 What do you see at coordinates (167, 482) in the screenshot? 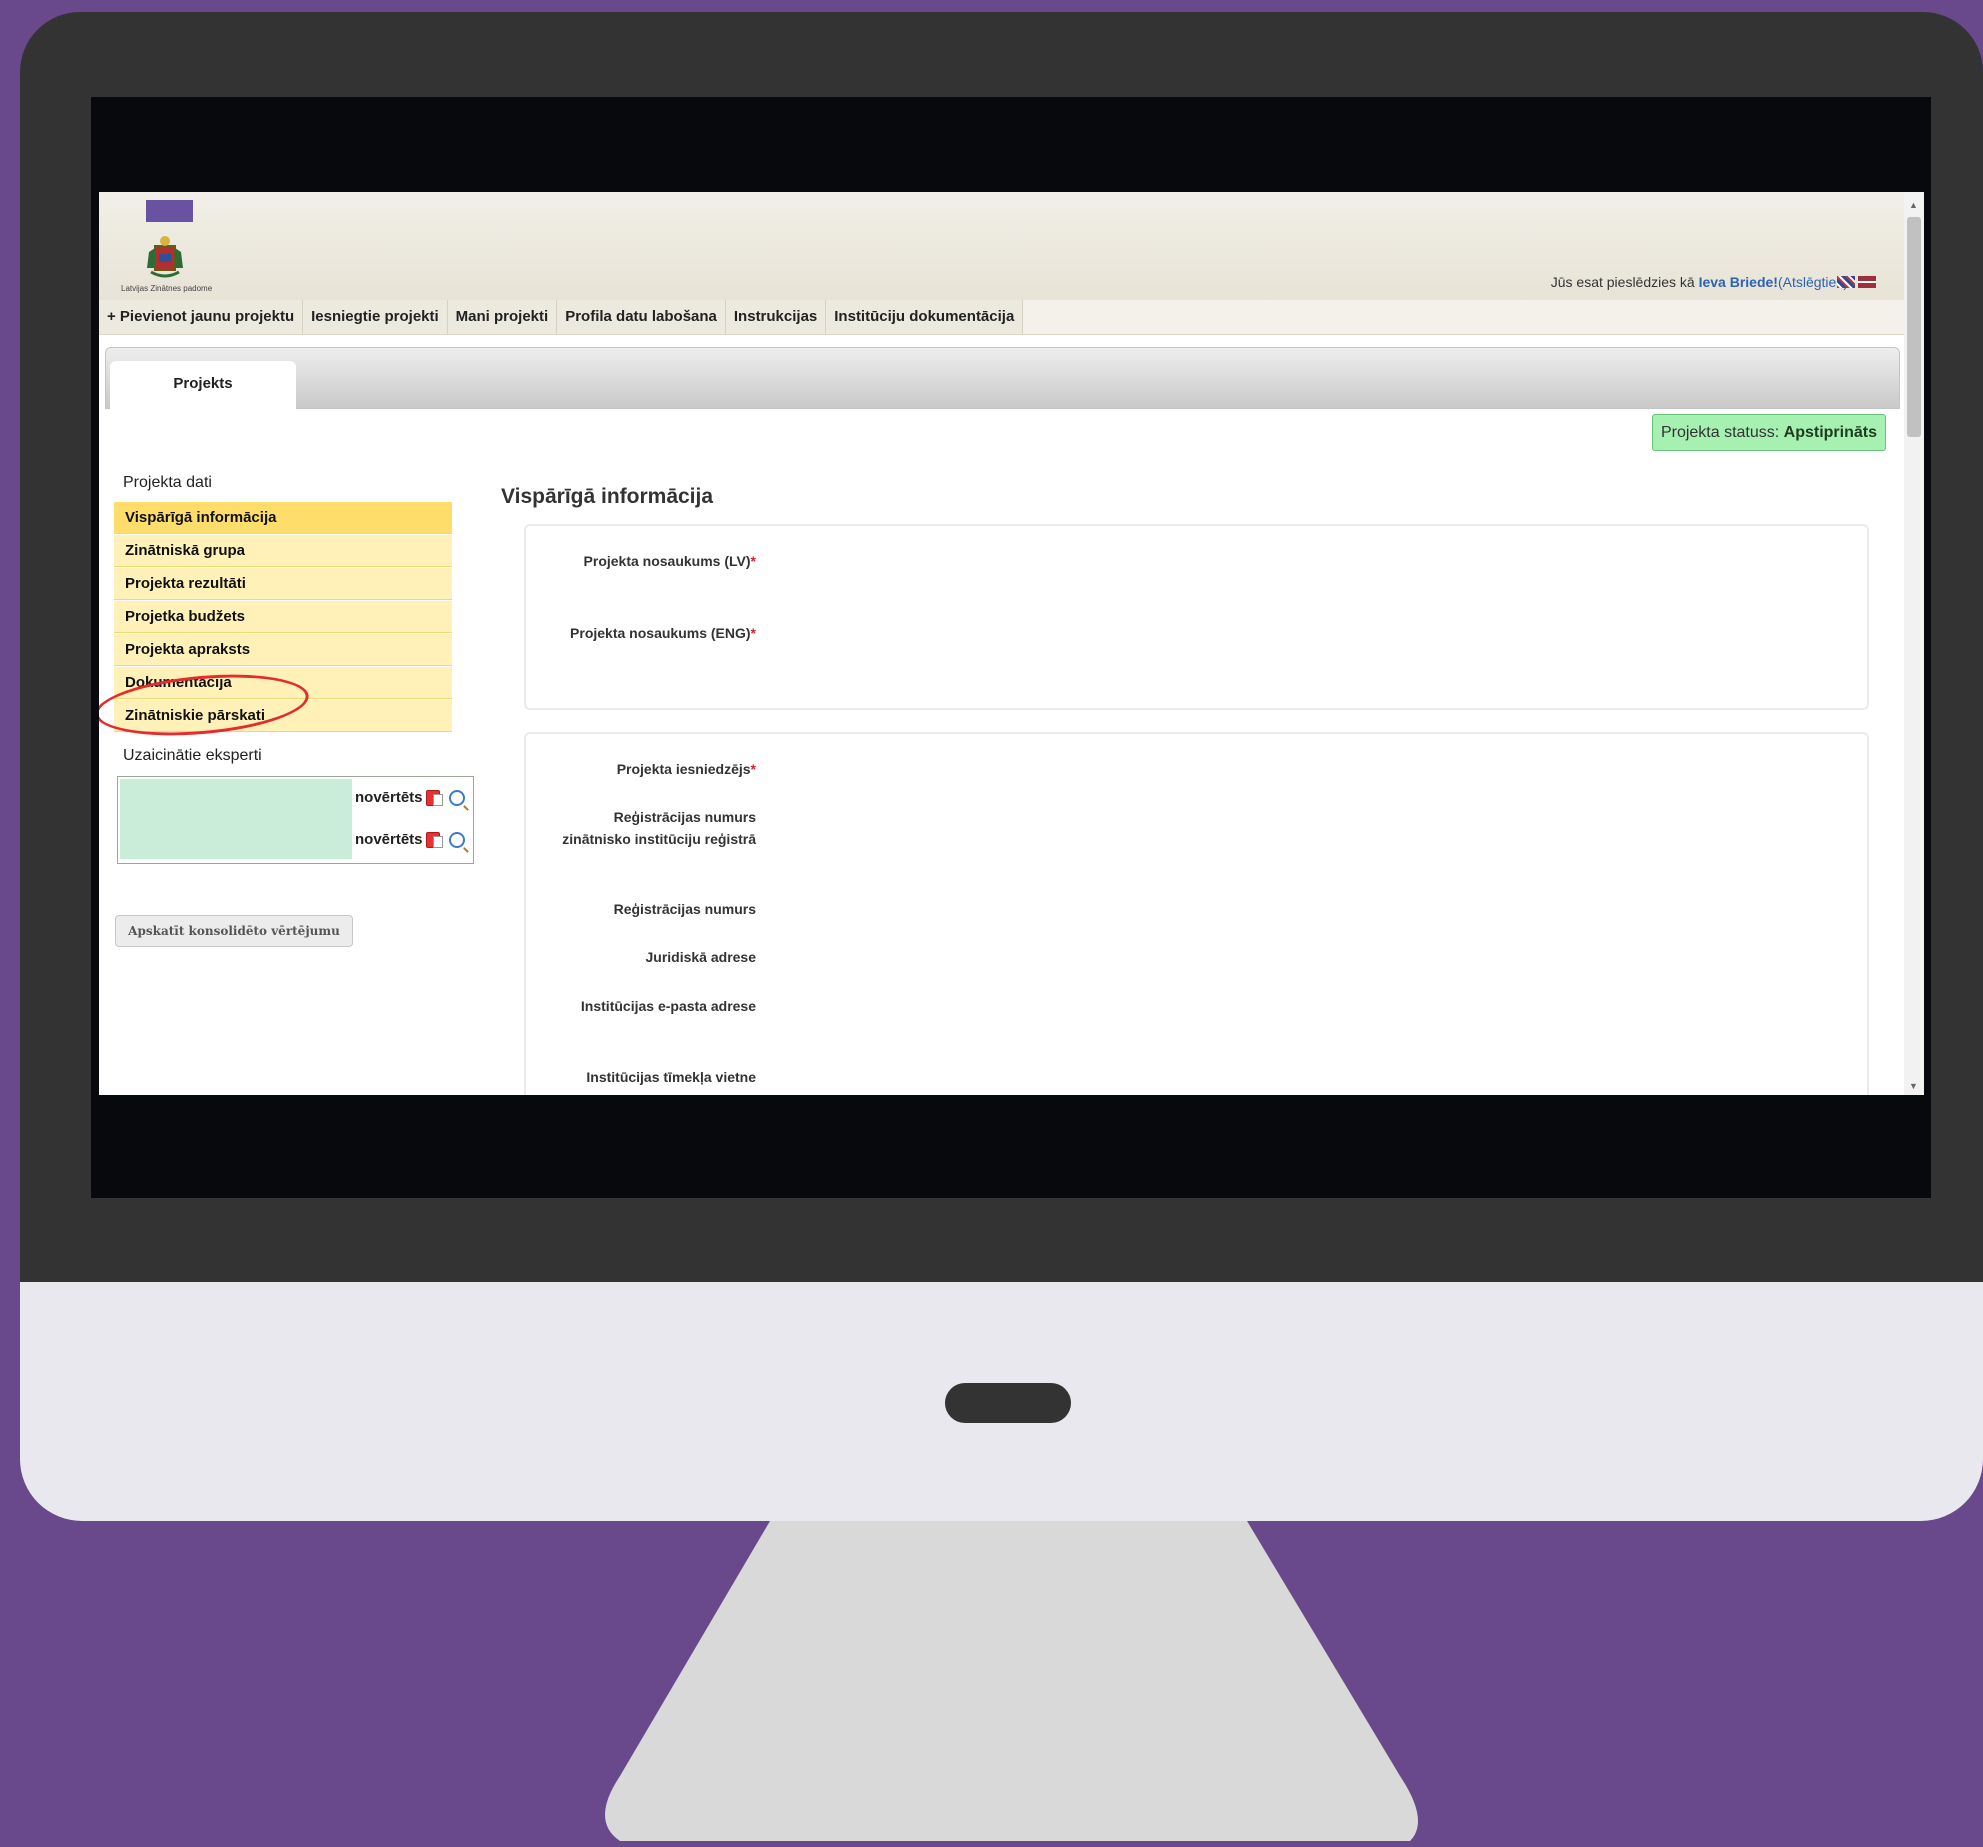
I see `sidebar-title: Projekta dati` at bounding box center [167, 482].